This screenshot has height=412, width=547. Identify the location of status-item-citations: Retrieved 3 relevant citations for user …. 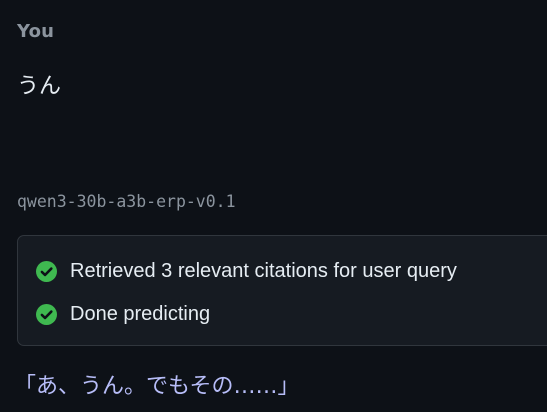
(246, 271).